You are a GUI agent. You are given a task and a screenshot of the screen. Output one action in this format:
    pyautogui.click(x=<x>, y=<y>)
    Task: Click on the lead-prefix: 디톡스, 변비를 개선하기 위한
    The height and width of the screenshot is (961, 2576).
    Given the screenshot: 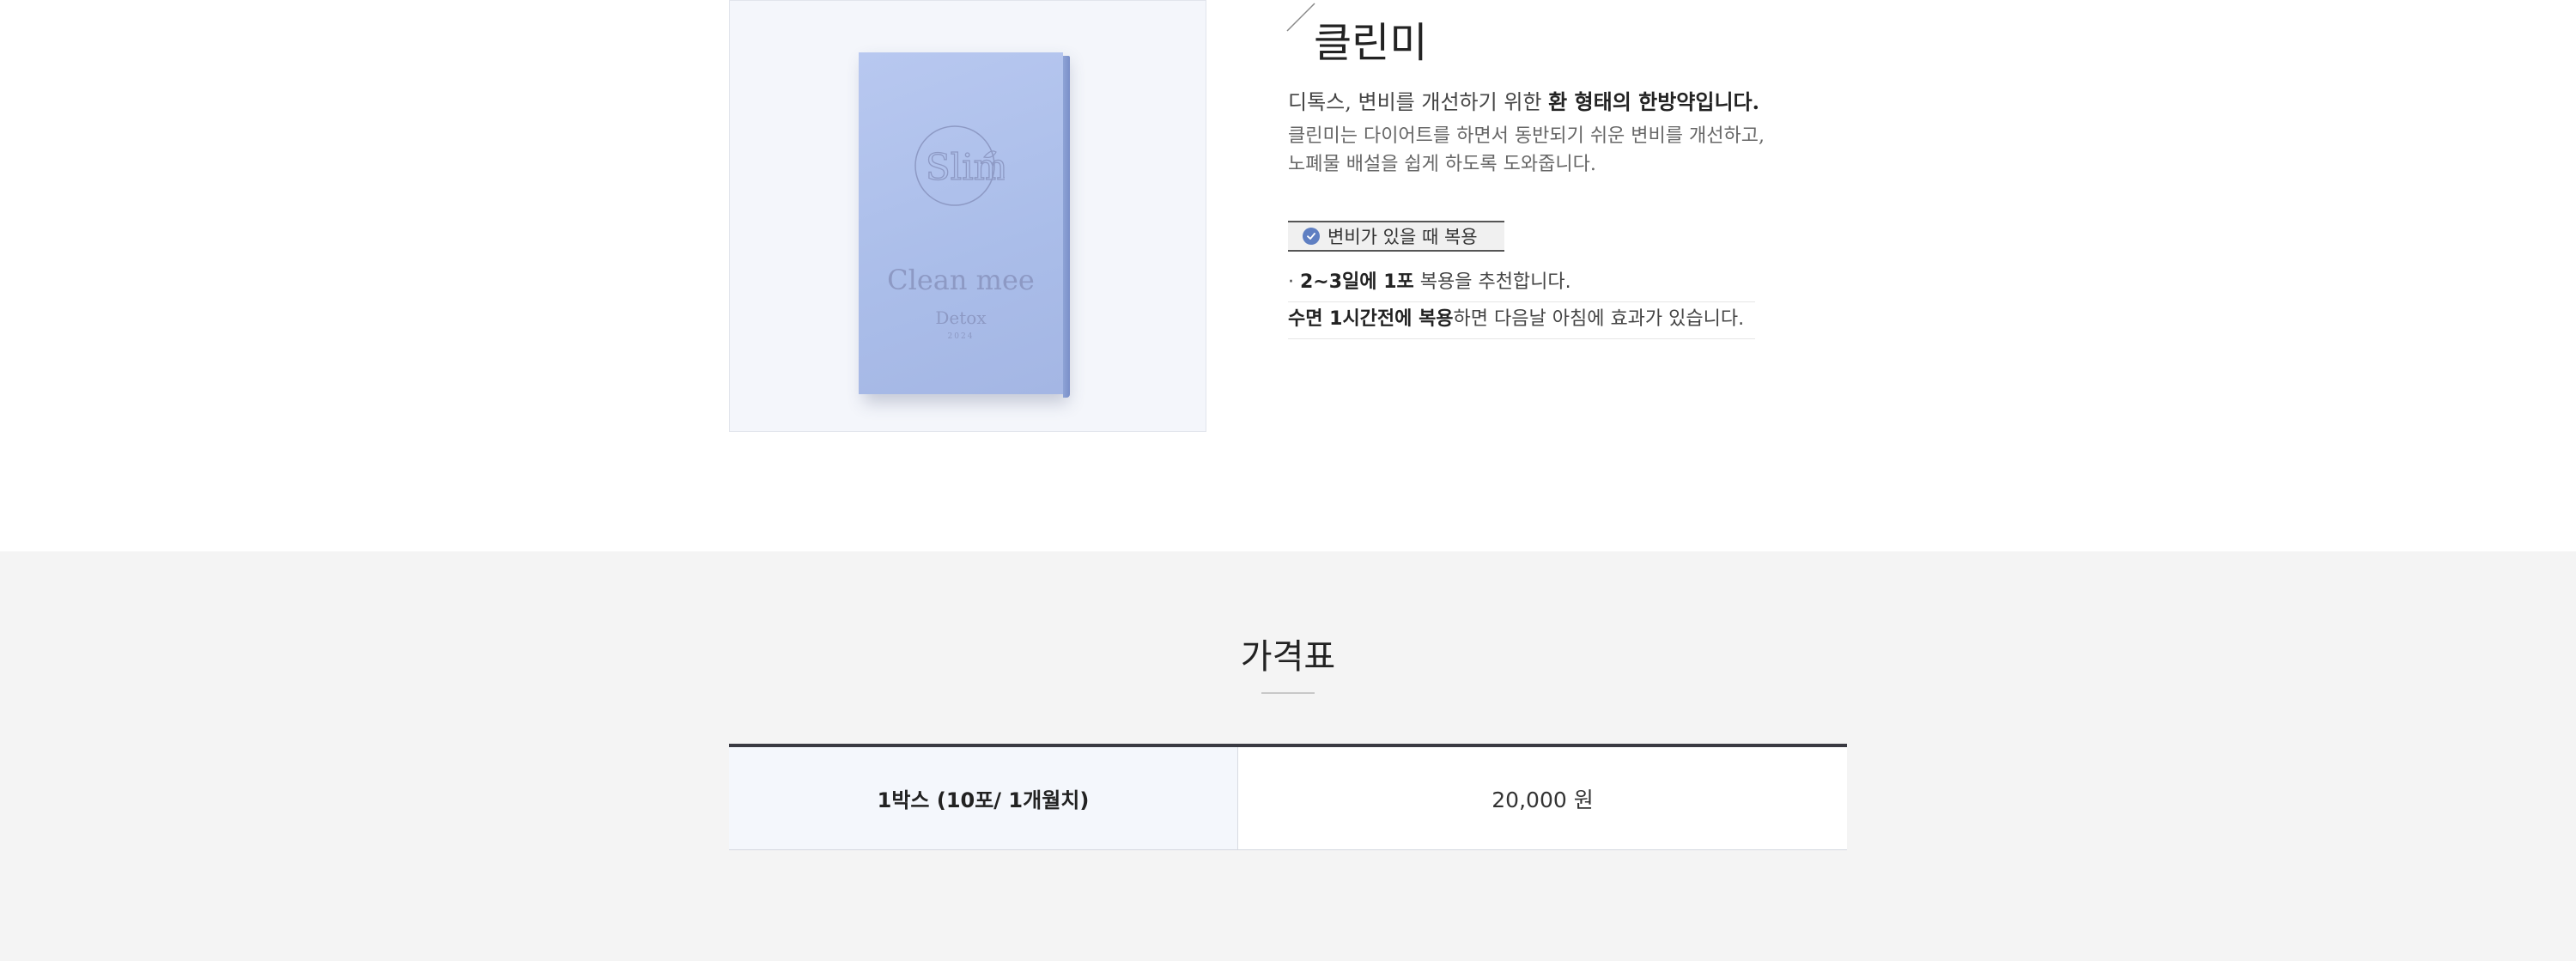 What is the action you would take?
    pyautogui.click(x=1418, y=102)
    